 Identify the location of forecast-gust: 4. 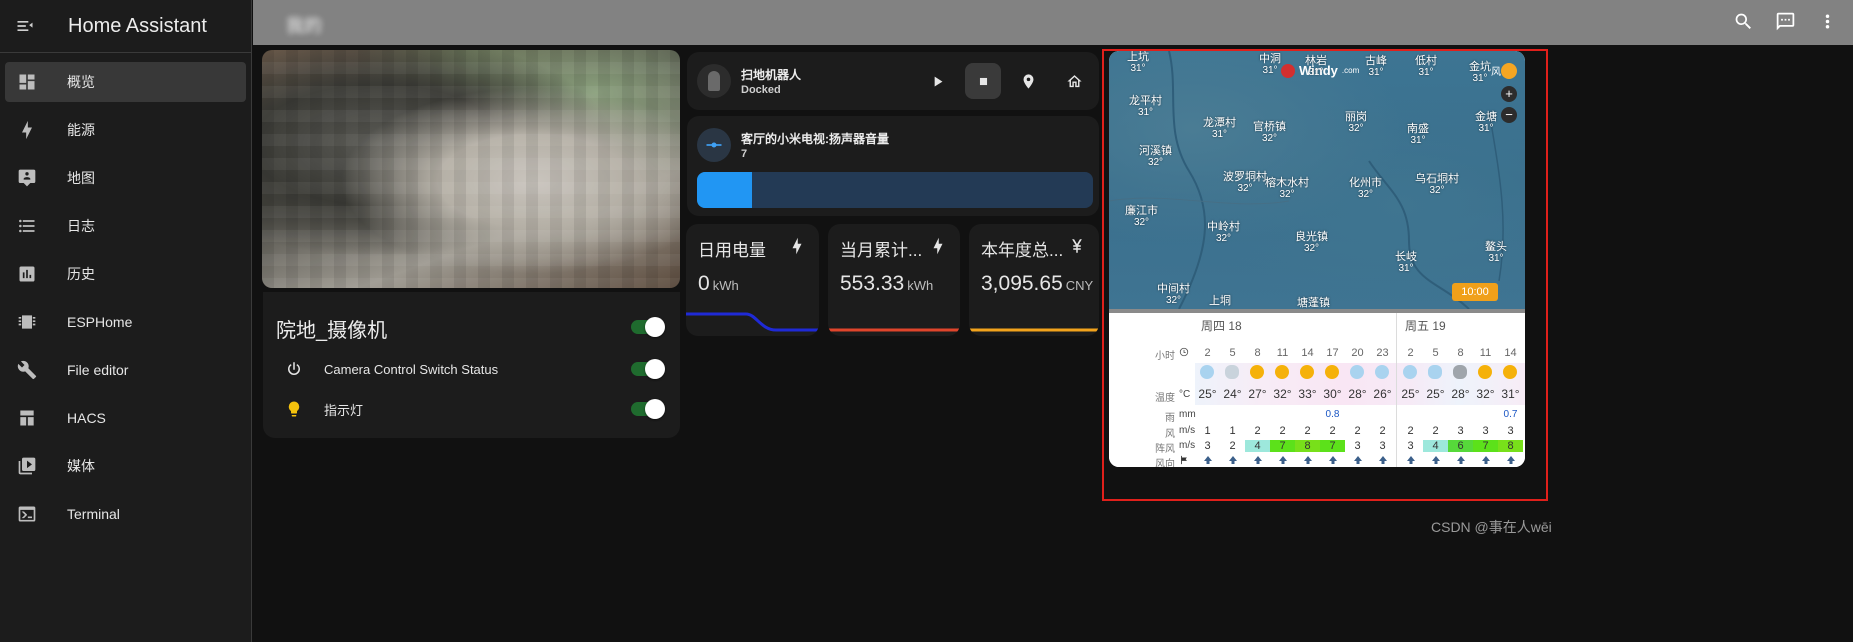
(1257, 446).